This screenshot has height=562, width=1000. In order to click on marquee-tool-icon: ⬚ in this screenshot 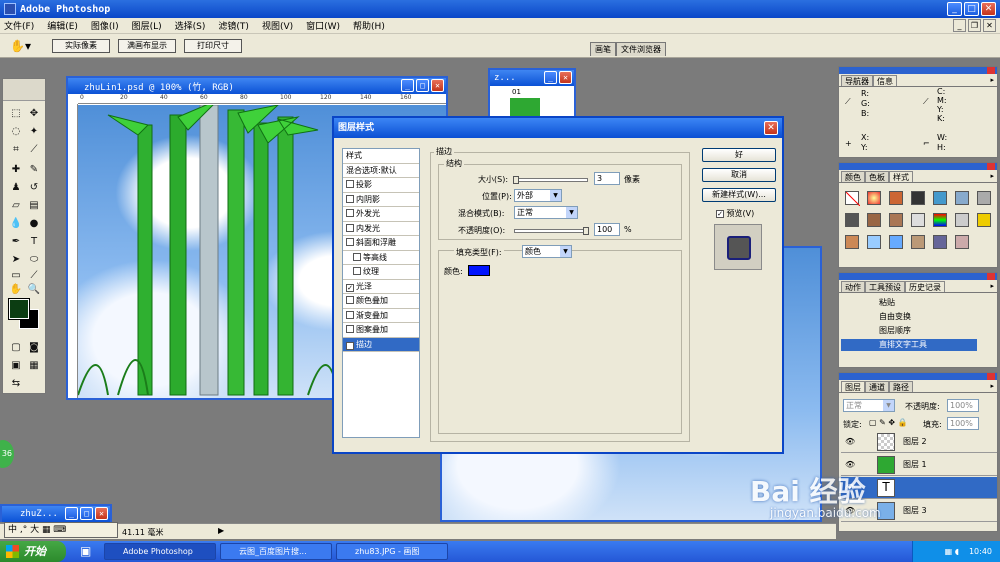, I will do `click(16, 114)`.